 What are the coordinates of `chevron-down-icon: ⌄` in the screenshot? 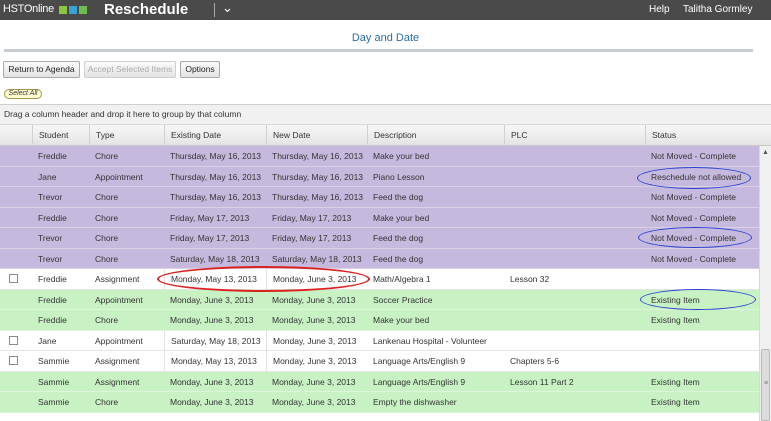 It's located at (227, 8).